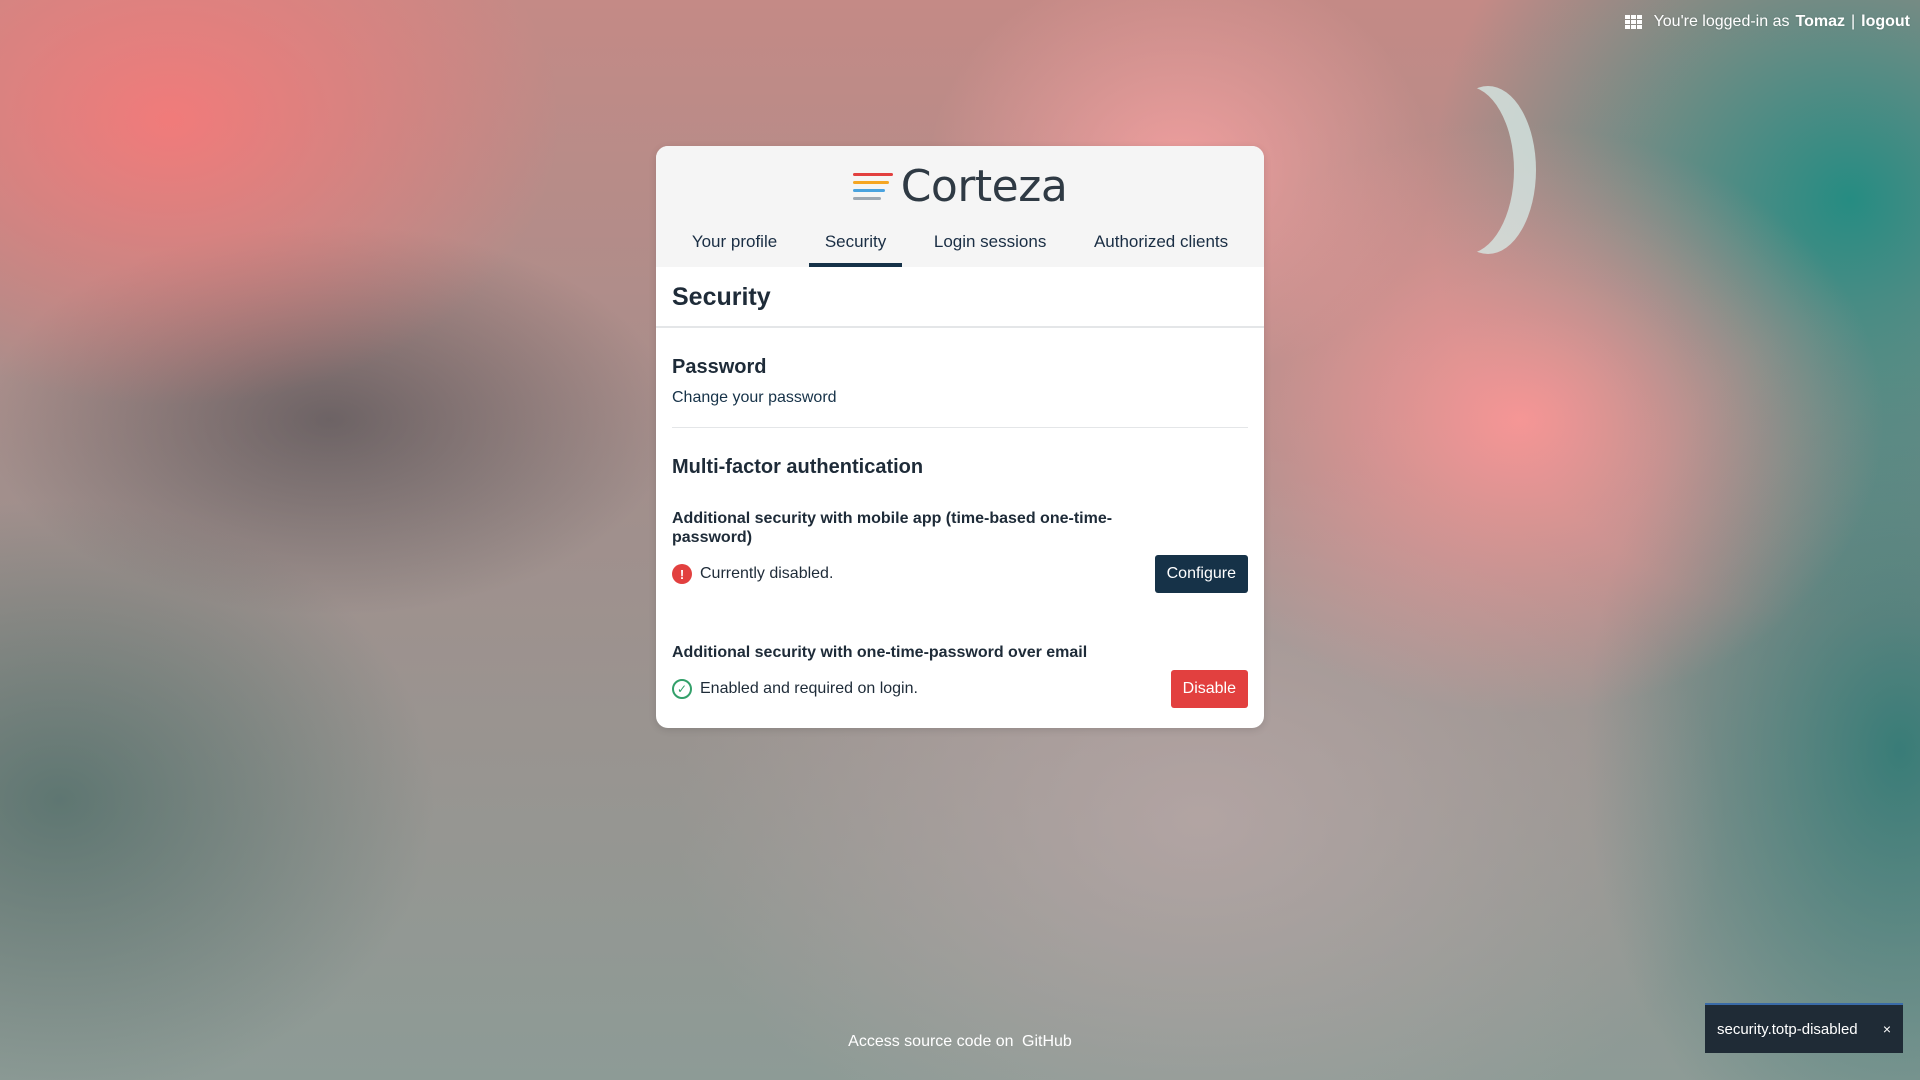  Describe the element at coordinates (1885, 22) in the screenshot. I see `logout-link: logout` at that location.